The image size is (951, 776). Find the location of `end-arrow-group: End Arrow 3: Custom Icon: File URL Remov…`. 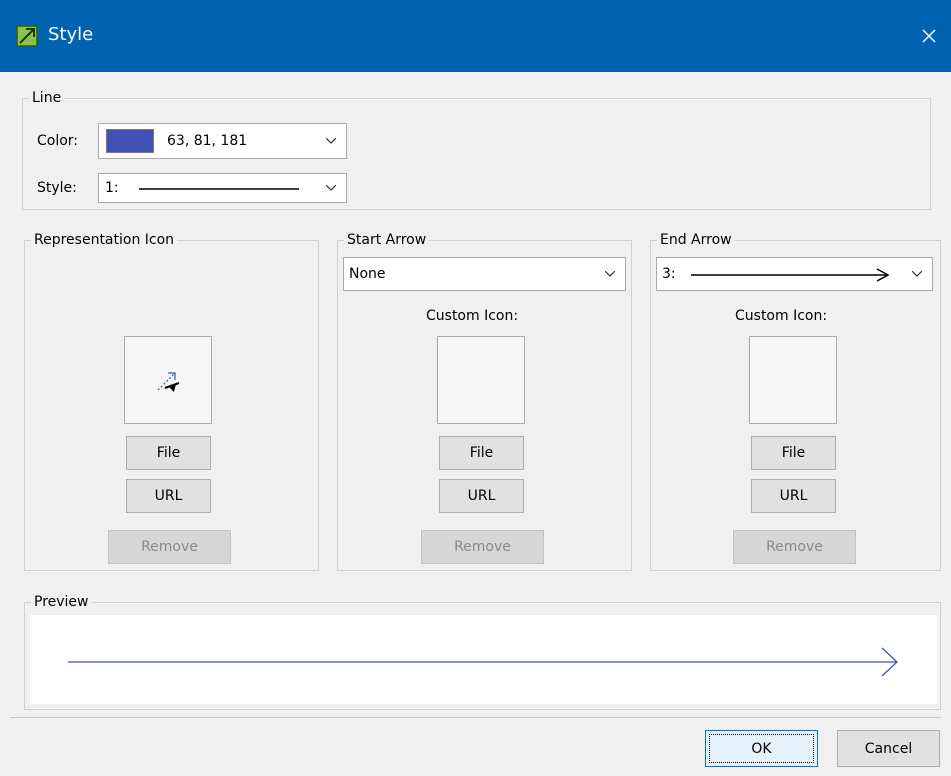

end-arrow-group: End Arrow 3: Custom Icon: File URL Remov… is located at coordinates (795, 401).